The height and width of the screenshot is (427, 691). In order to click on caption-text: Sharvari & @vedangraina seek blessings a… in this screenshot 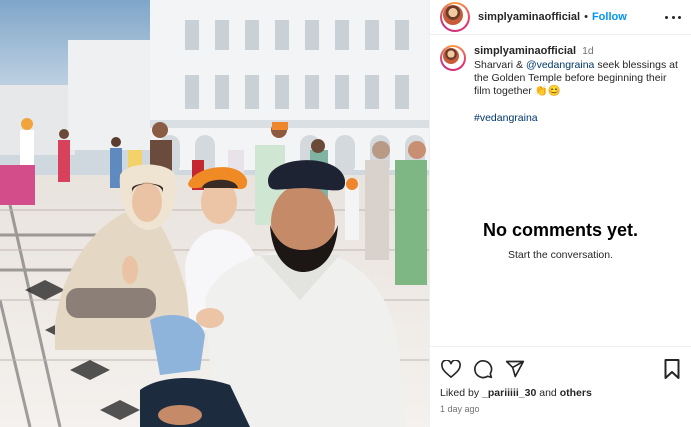, I will do `click(577, 78)`.